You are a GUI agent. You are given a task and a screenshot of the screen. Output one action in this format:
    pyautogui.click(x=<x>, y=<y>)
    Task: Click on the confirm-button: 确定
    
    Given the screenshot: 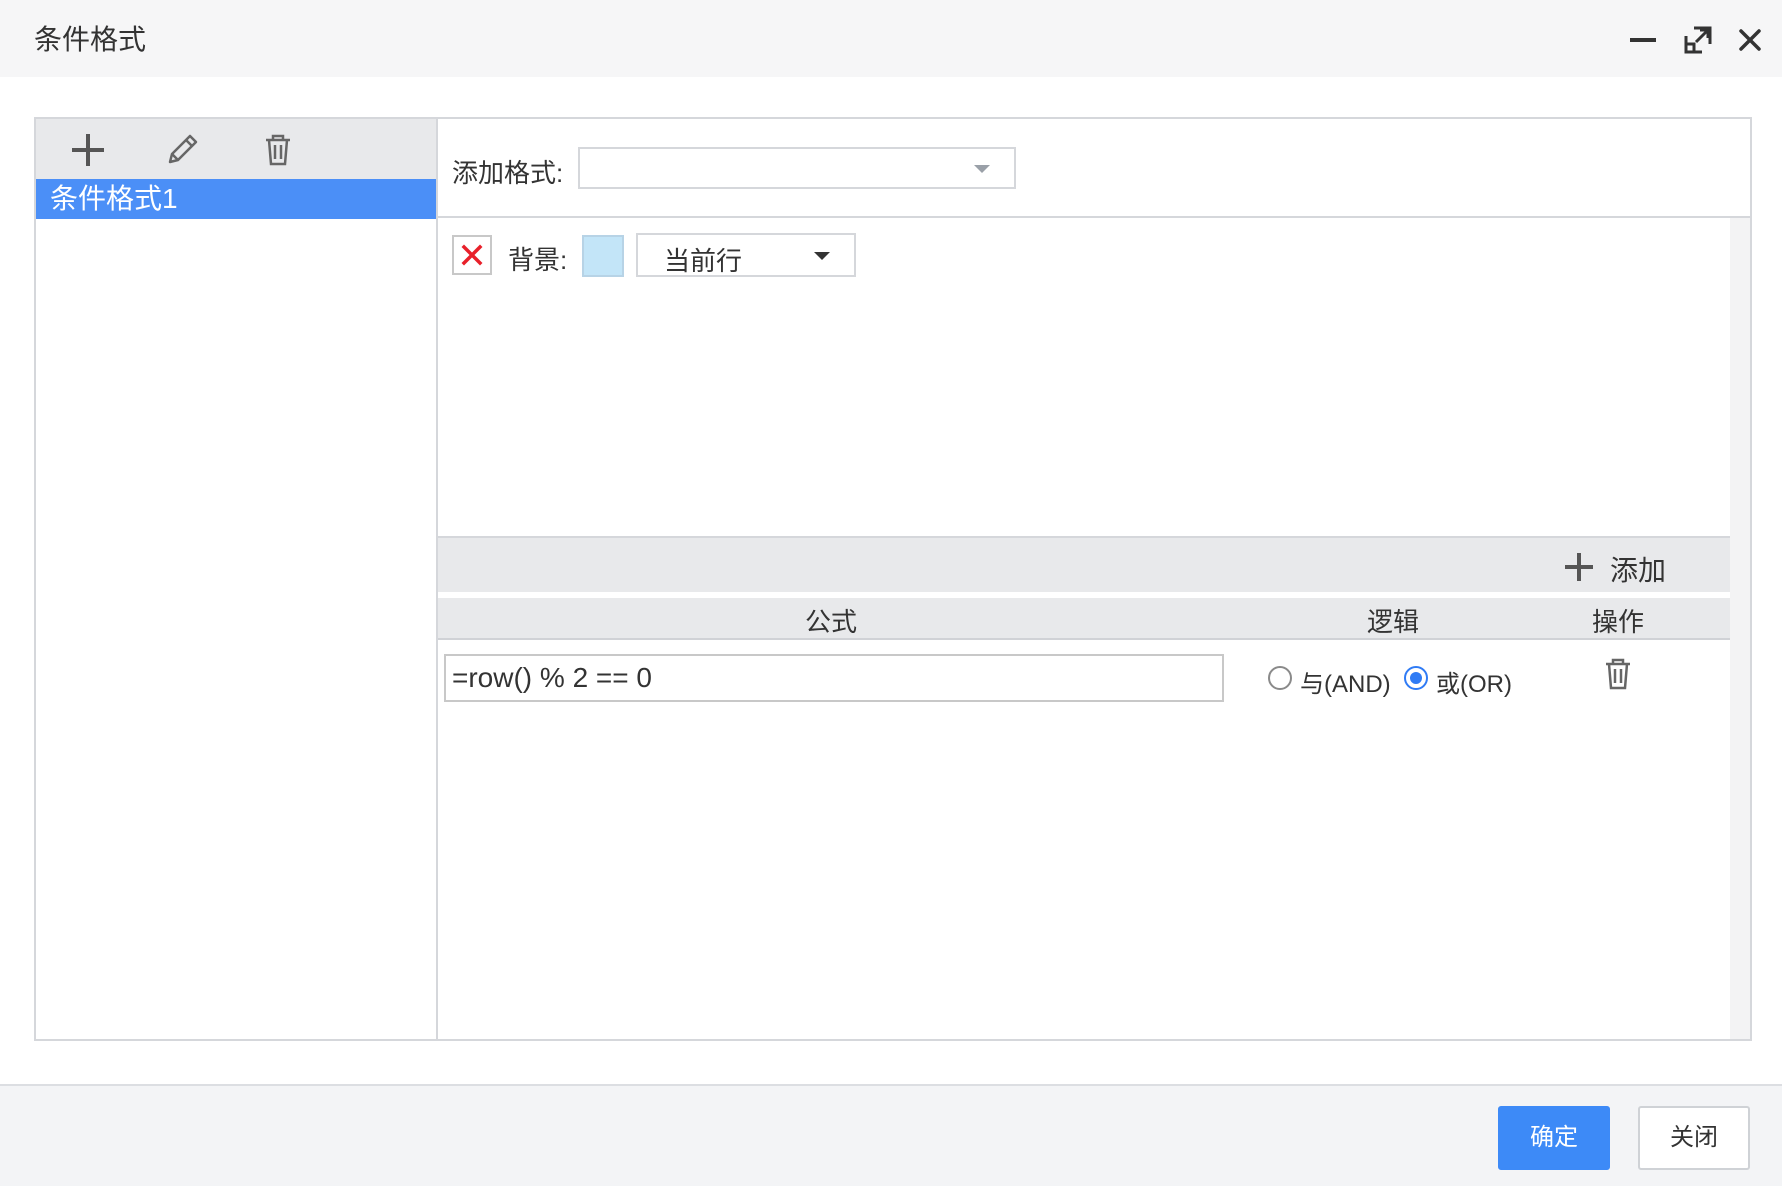 What is the action you would take?
    pyautogui.click(x=1554, y=1138)
    